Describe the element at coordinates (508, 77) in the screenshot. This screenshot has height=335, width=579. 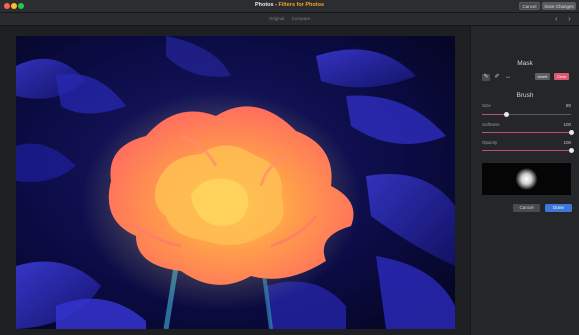
I see `visibility-icon: ↔` at that location.